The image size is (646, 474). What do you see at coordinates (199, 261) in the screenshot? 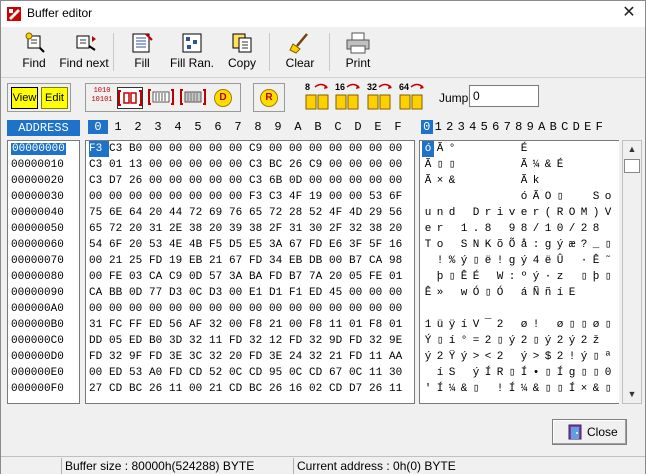
I see `hex-byte: EB` at bounding box center [199, 261].